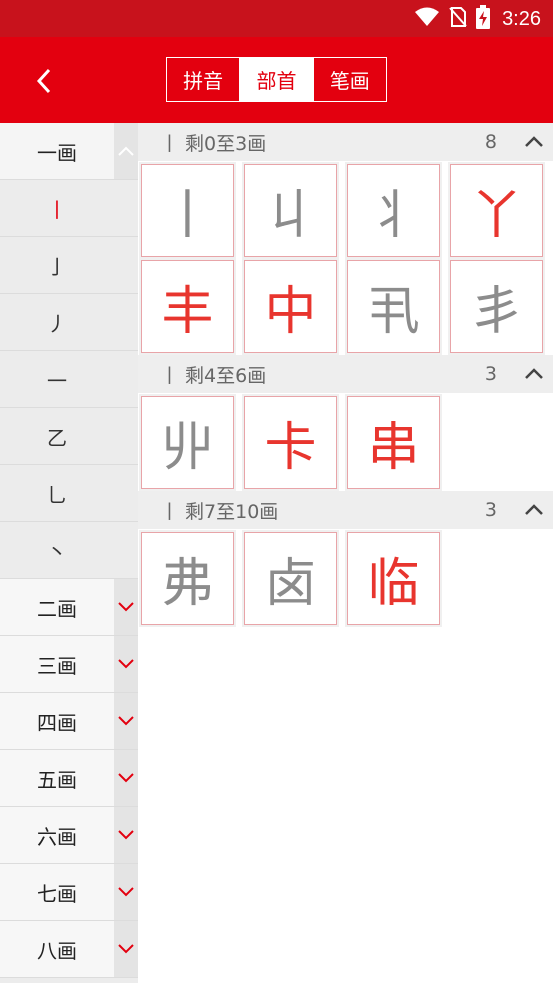 Image resolution: width=553 pixels, height=983 pixels. What do you see at coordinates (393, 442) in the screenshot?
I see `character-cell: 串` at bounding box center [393, 442].